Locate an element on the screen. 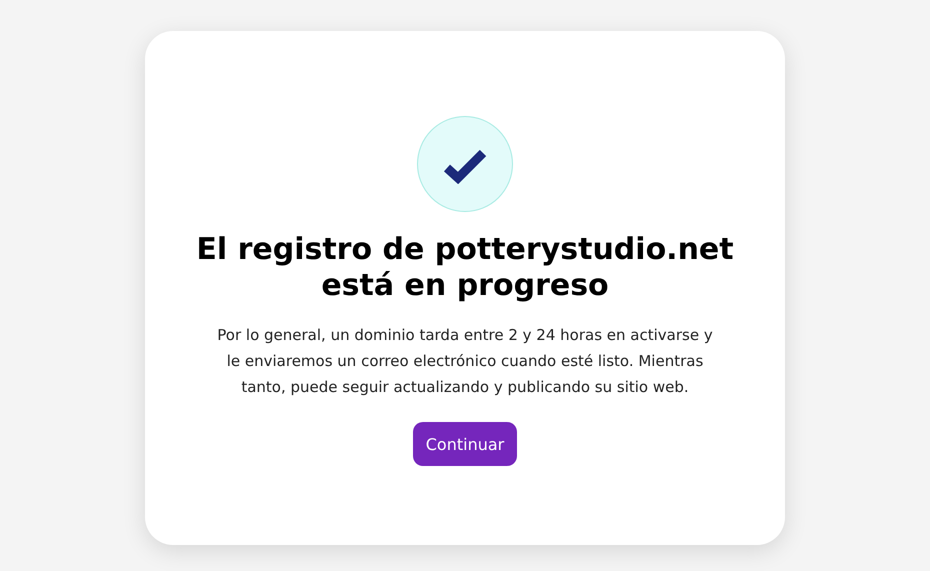  dialog-title: El registro de potterystudio.net está en progreso is located at coordinates (465, 268).